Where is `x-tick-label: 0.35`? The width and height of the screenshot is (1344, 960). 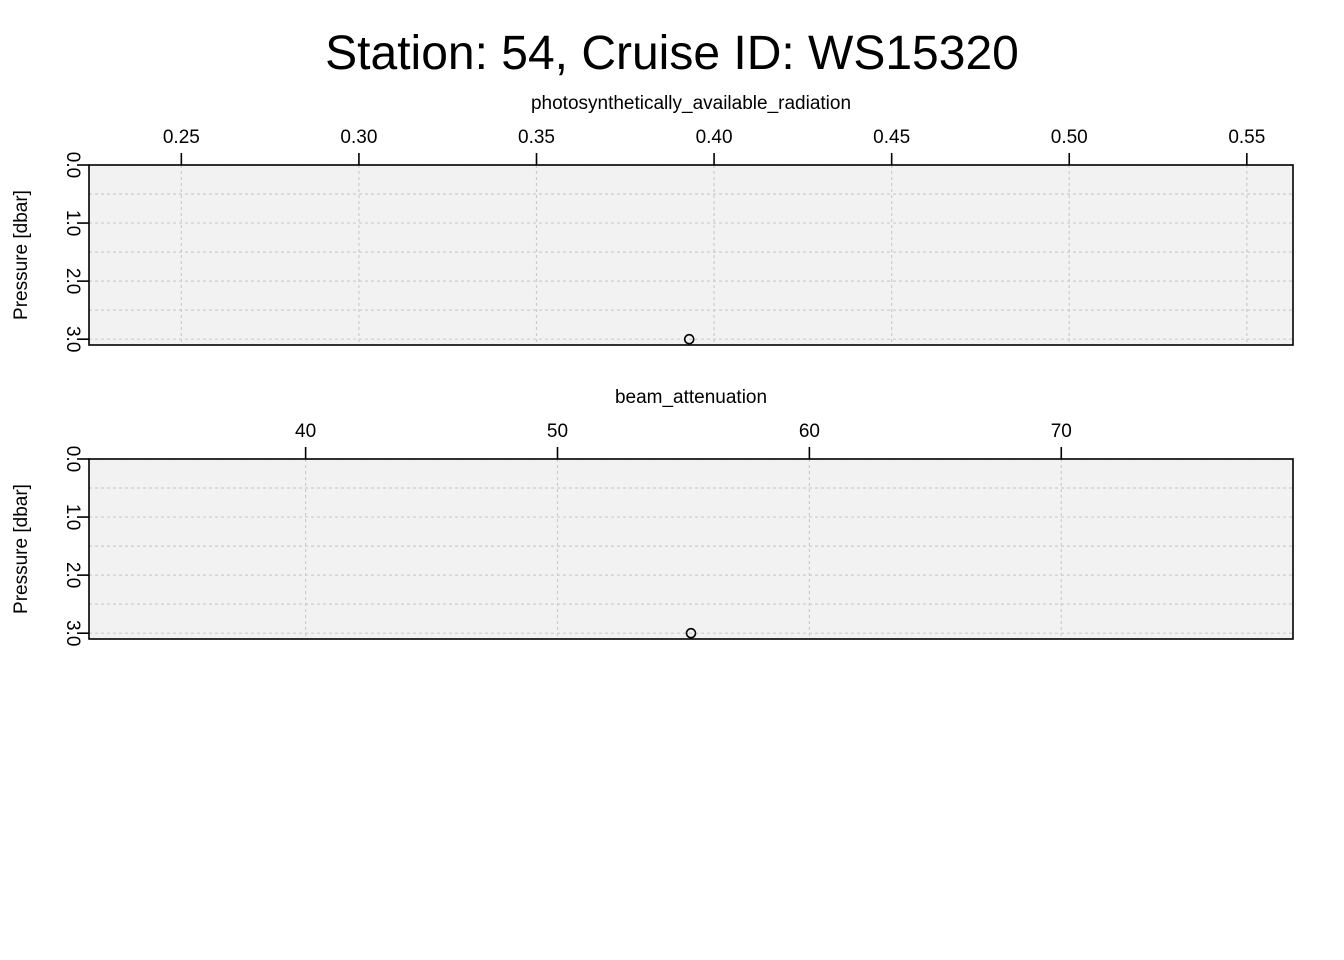
x-tick-label: 0.35 is located at coordinates (536, 137).